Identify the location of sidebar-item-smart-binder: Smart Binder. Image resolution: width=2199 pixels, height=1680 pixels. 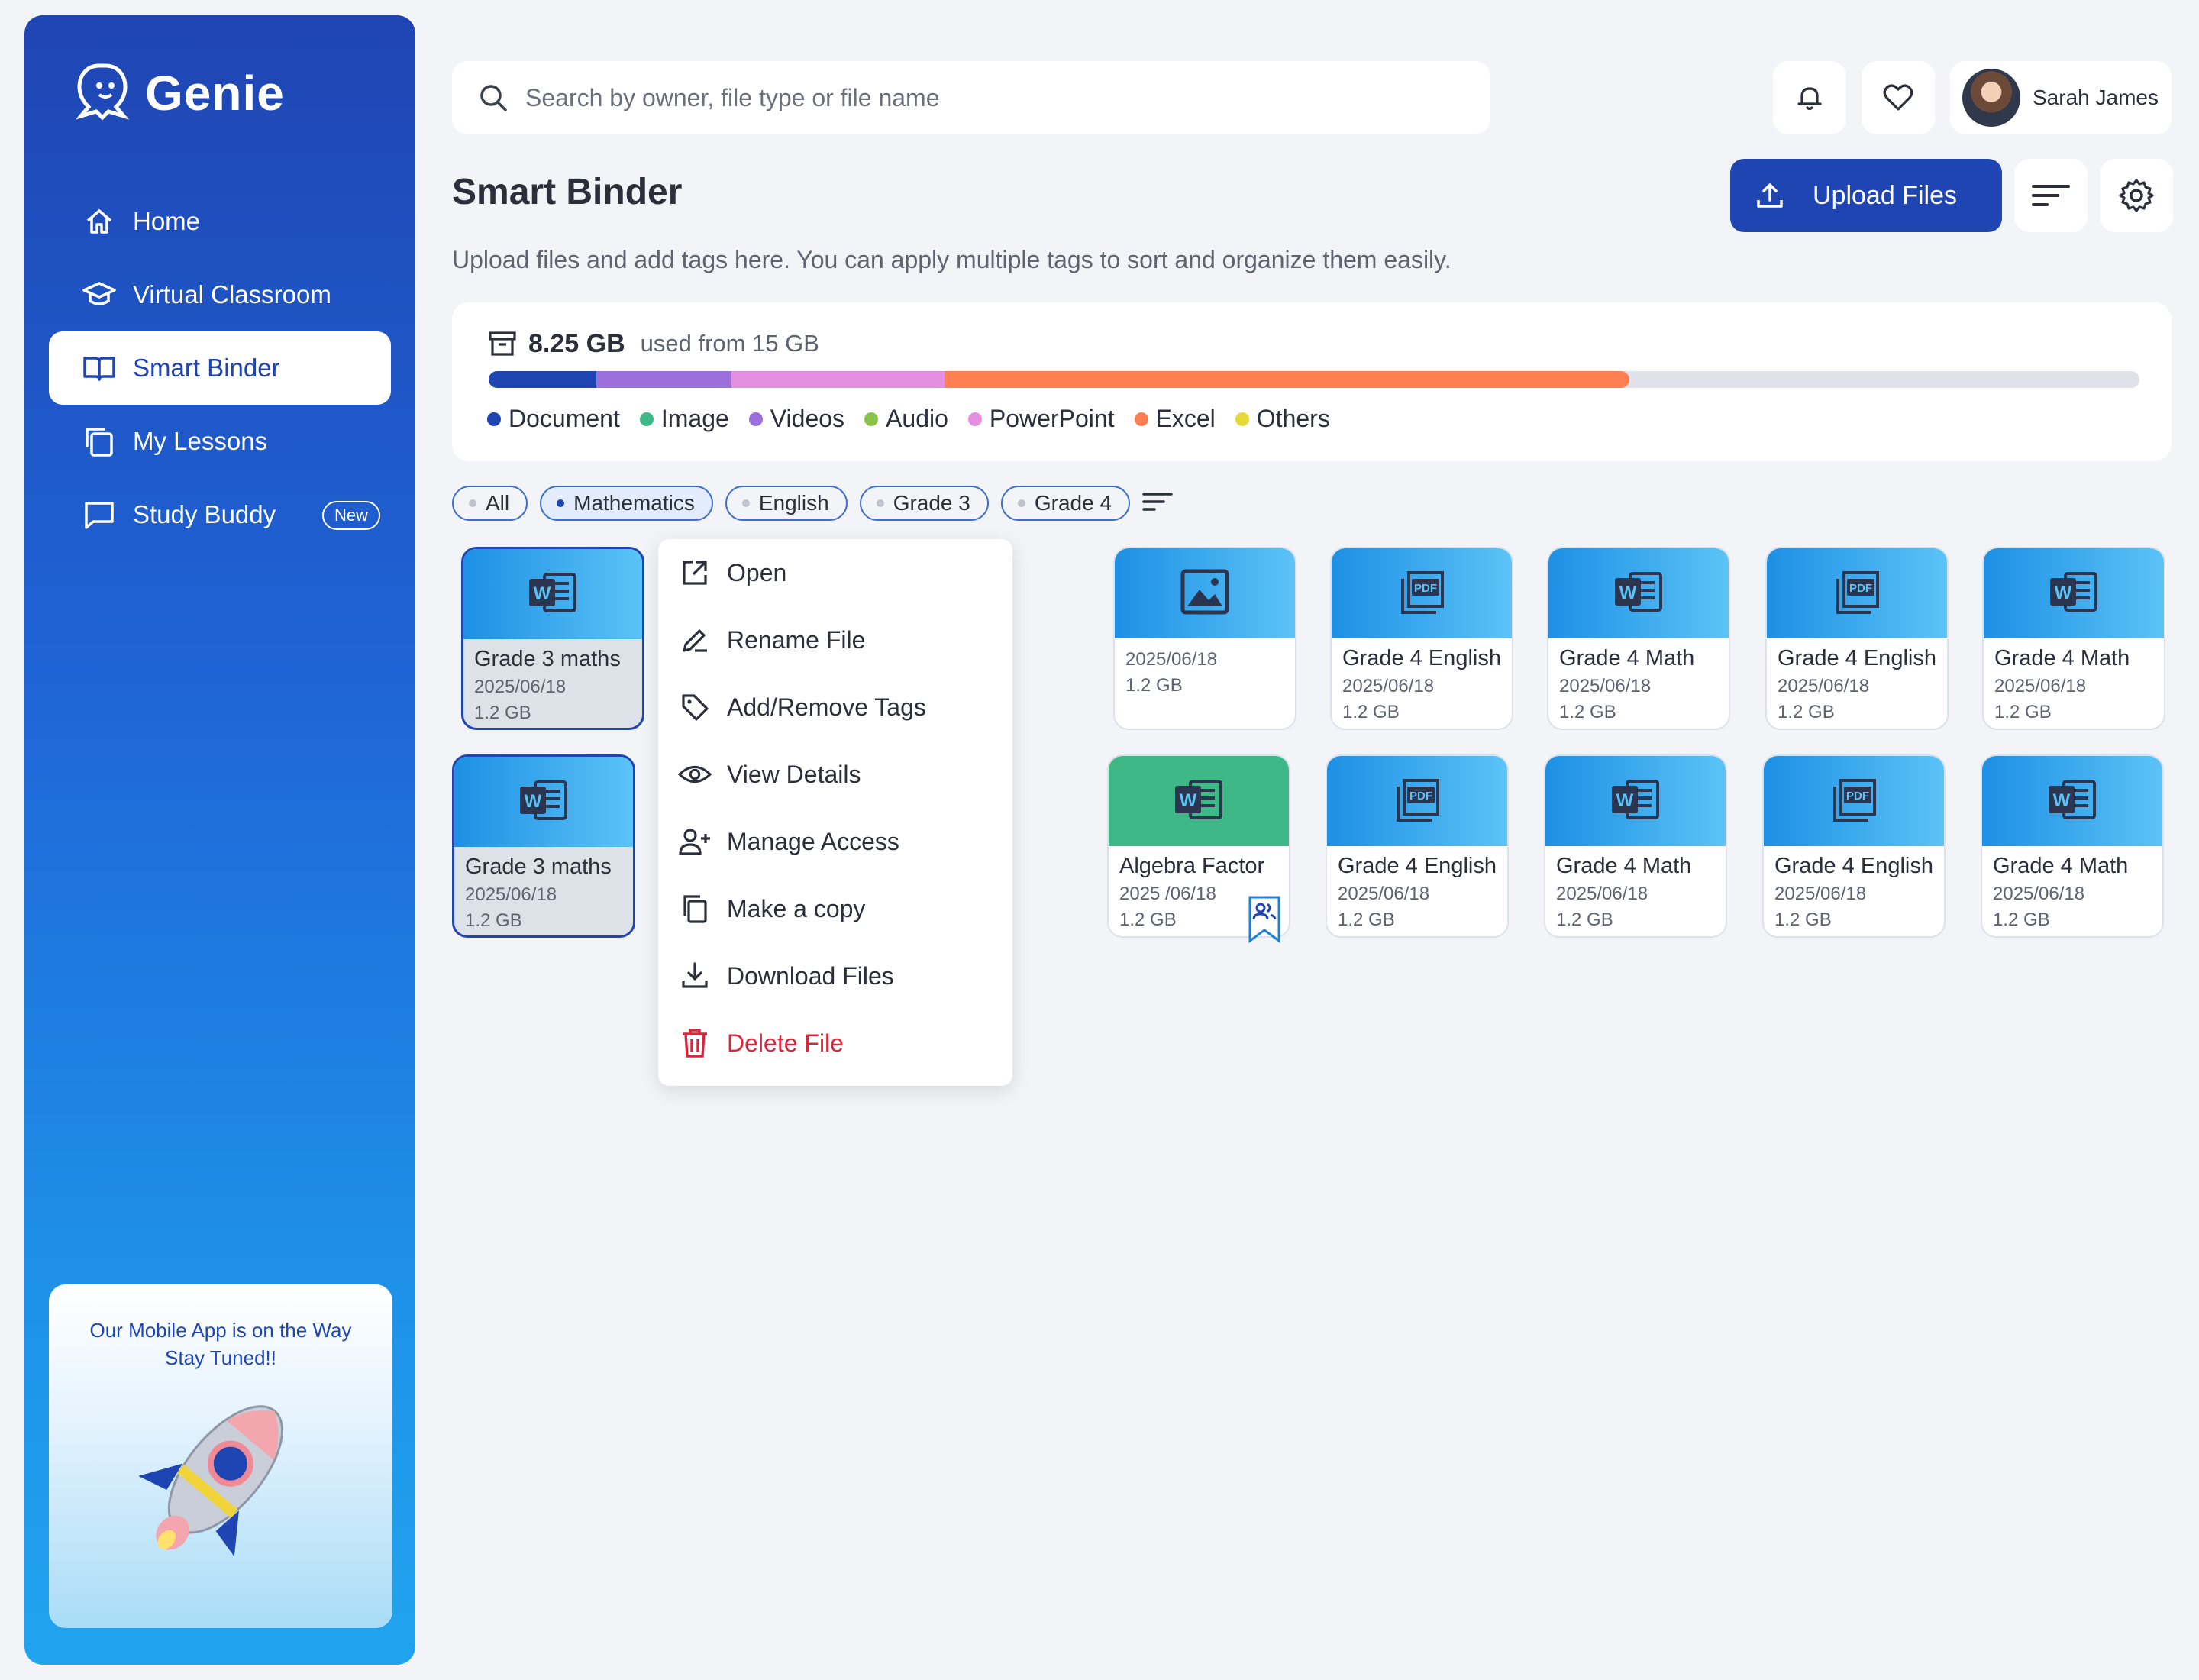
(220, 368).